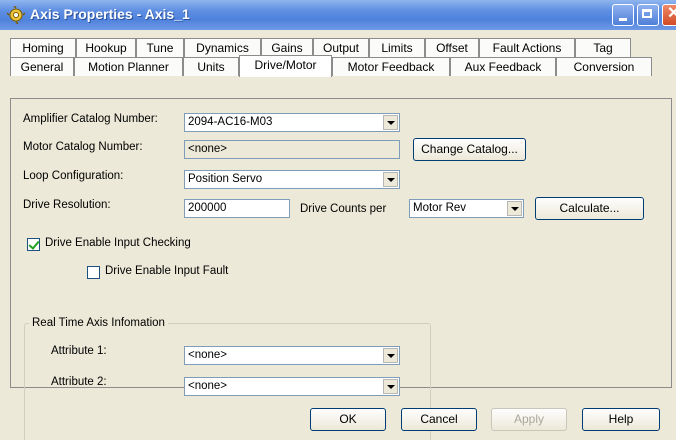 This screenshot has width=676, height=440. What do you see at coordinates (73, 176) in the screenshot?
I see `loop-configuration-label: Loop Configuration:` at bounding box center [73, 176].